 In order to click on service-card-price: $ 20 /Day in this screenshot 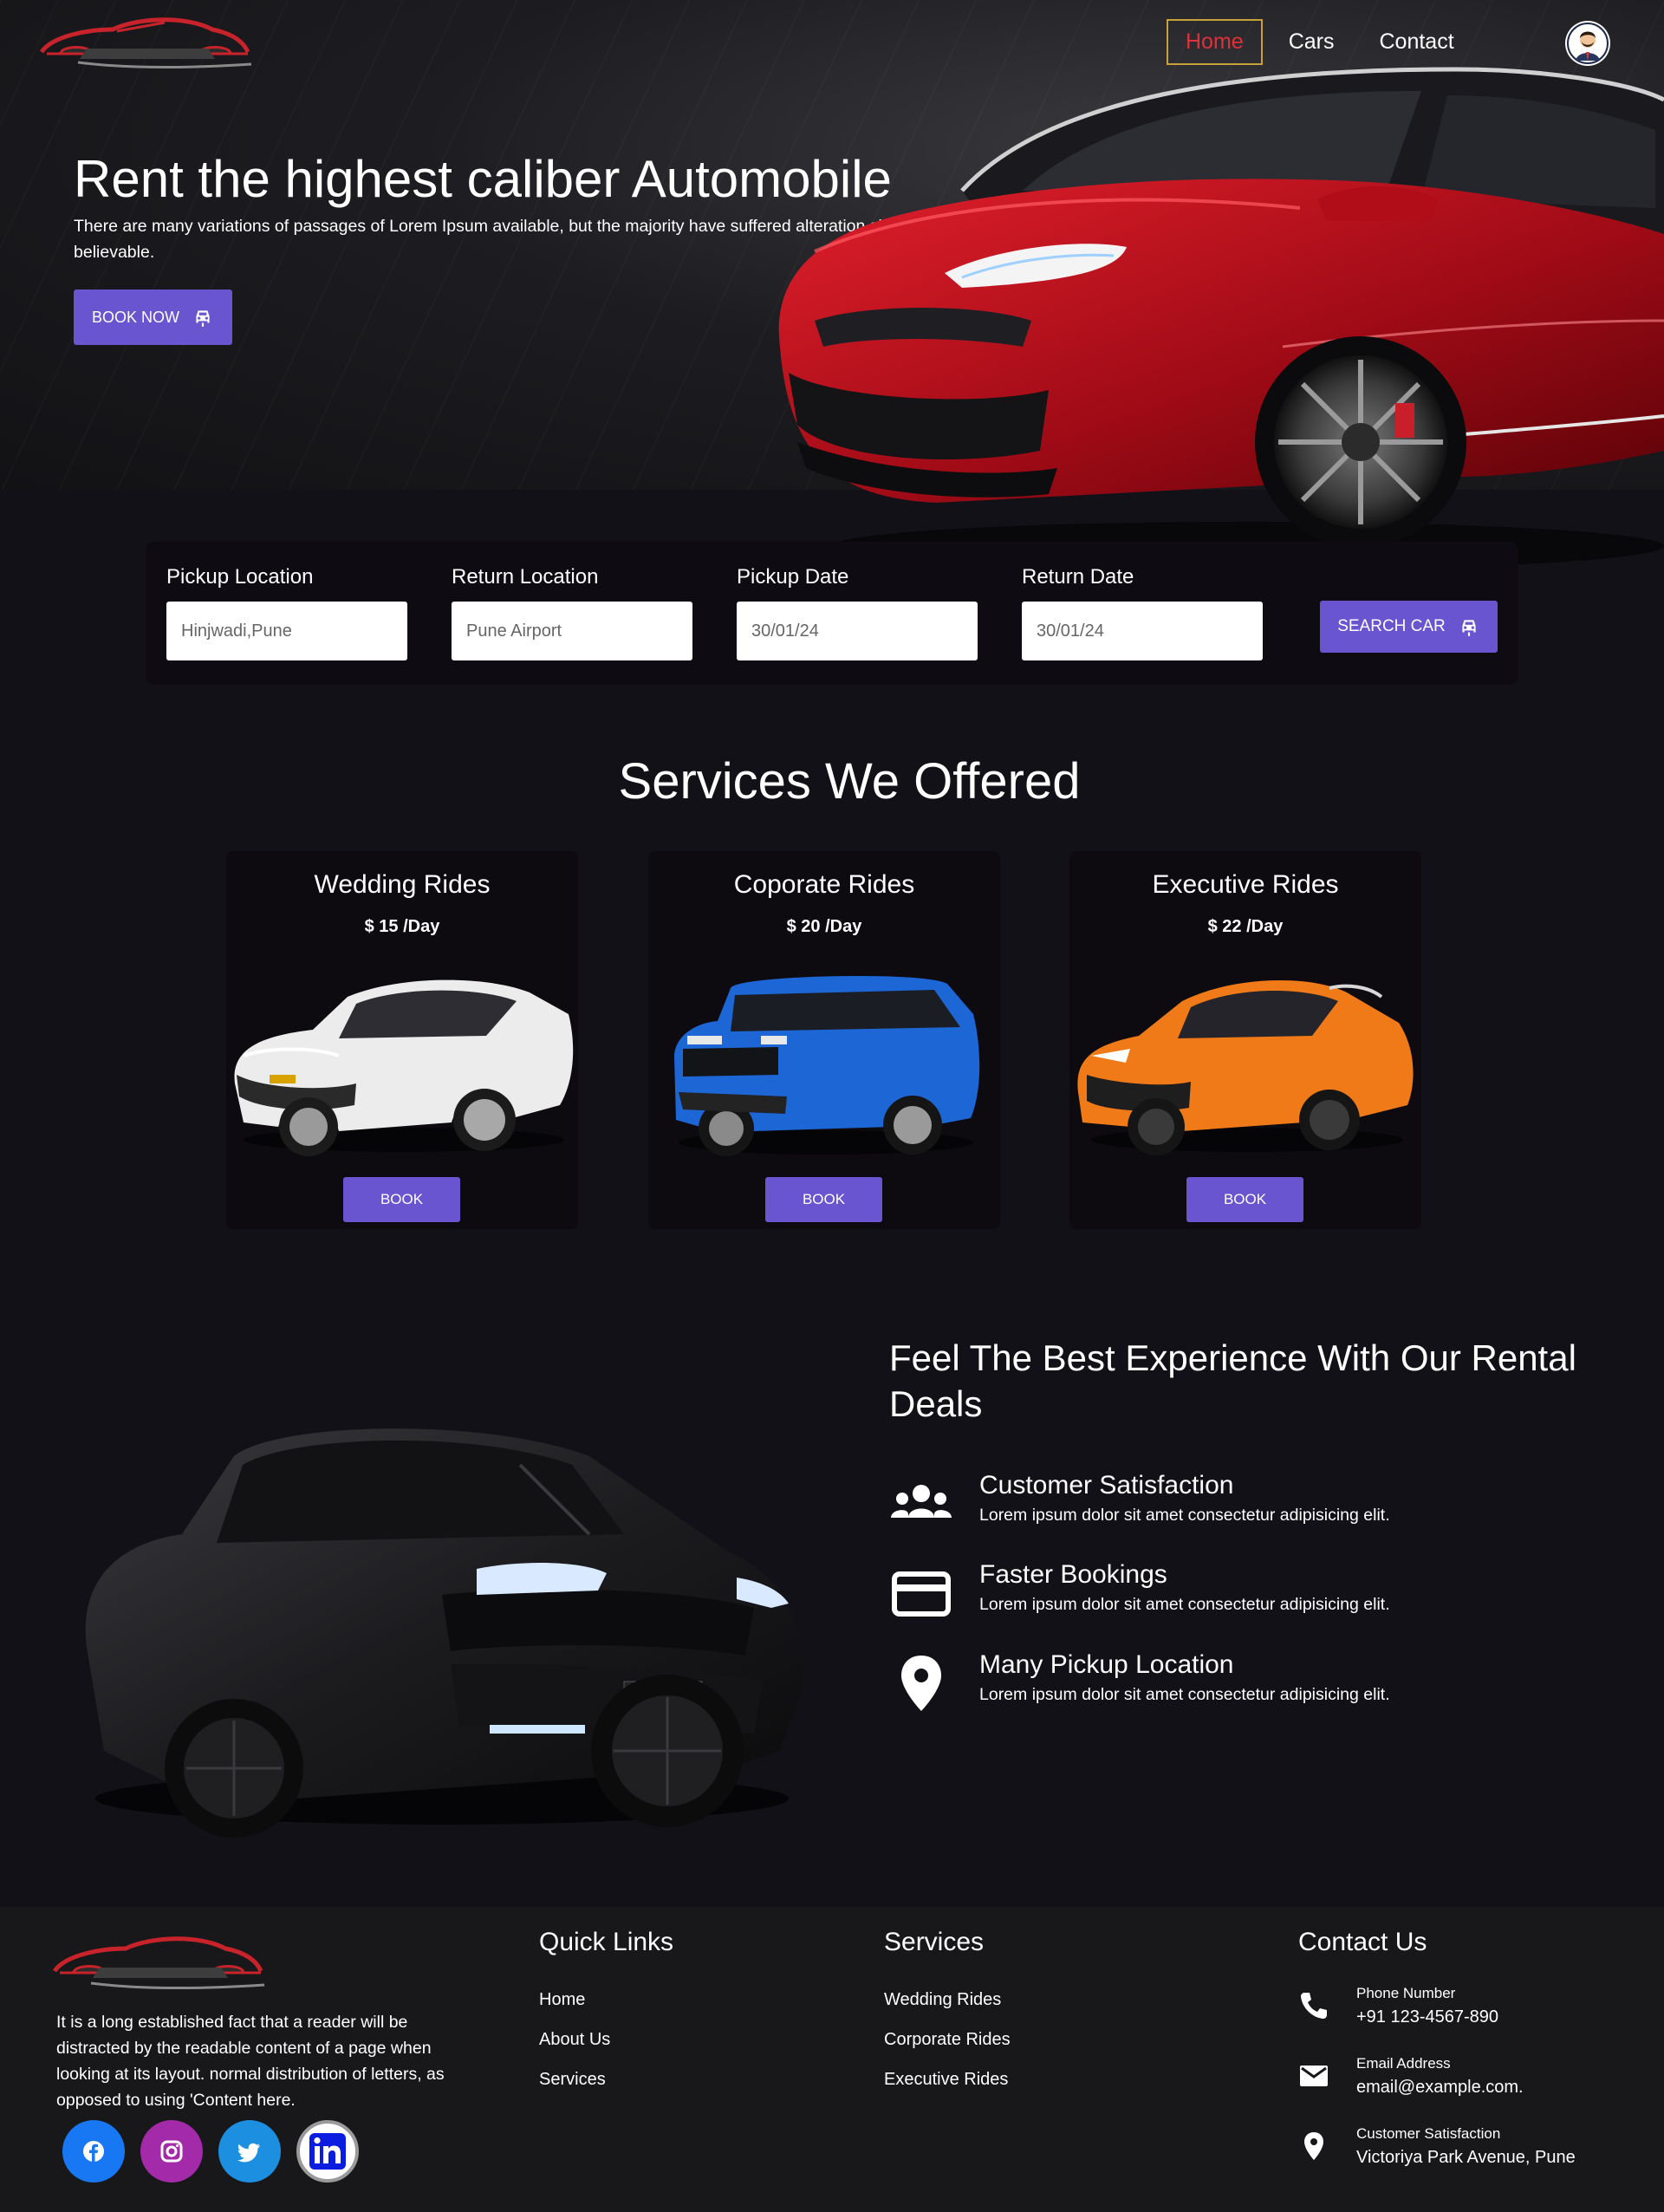, I will do `click(824, 926)`.